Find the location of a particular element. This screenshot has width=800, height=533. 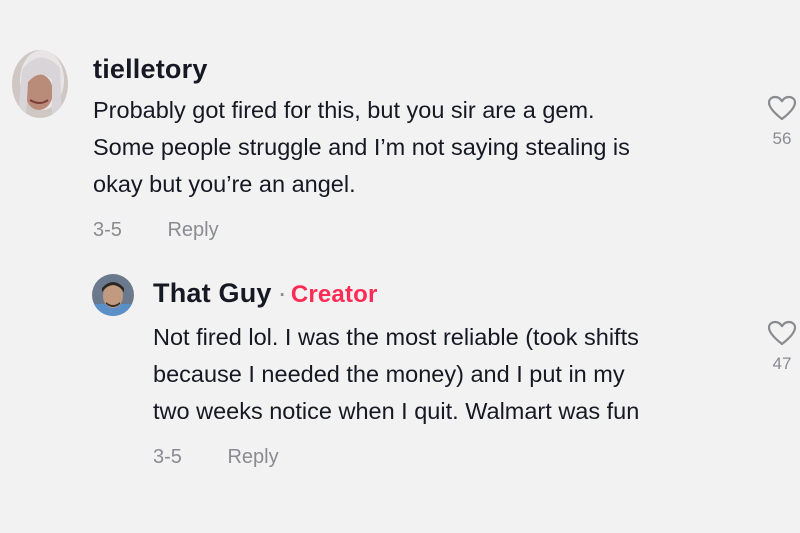

comment-date: 3-5 is located at coordinates (107, 230).